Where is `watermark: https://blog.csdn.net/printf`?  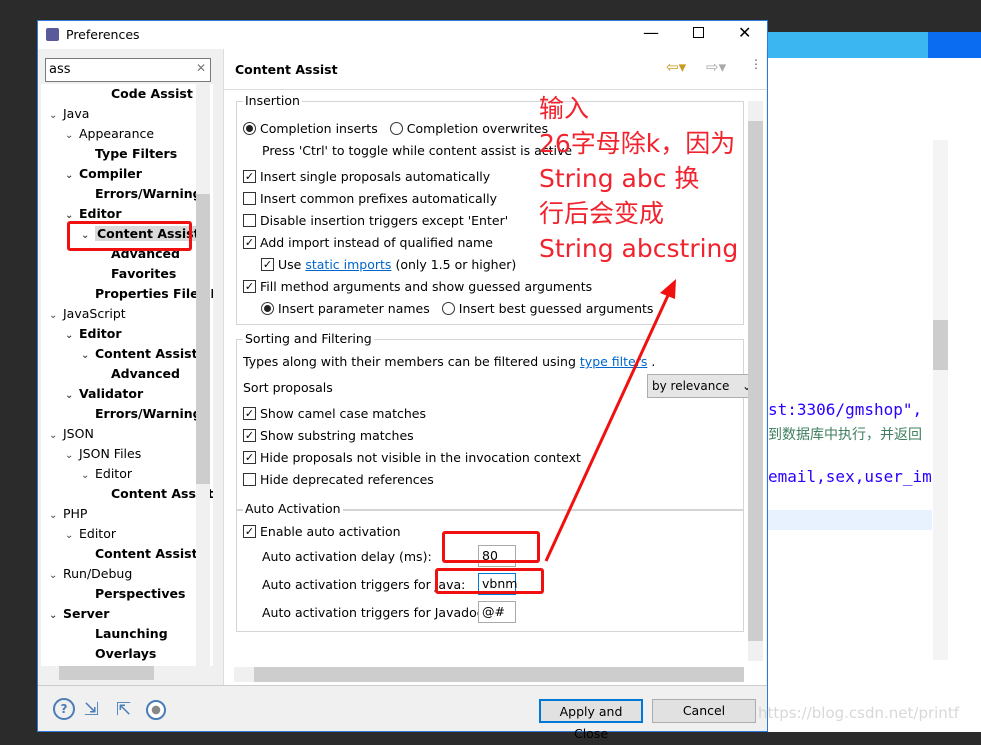
watermark: https://blog.csdn.net/printf is located at coordinates (858, 713).